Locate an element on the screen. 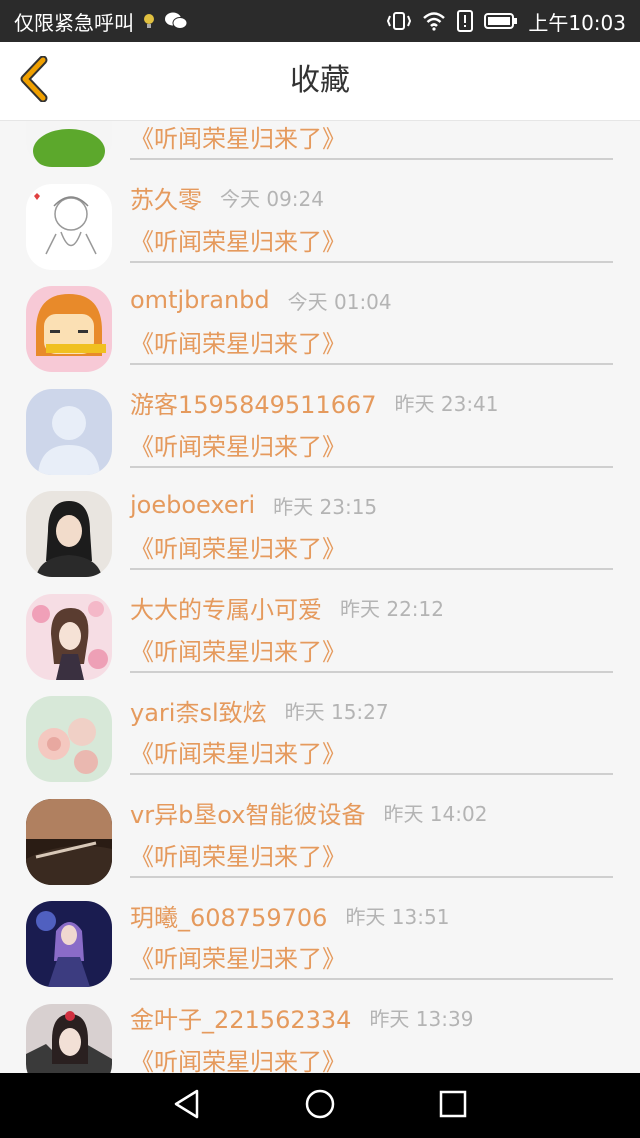 The width and height of the screenshot is (640, 1138). nav-home-button is located at coordinates (320, 1106).